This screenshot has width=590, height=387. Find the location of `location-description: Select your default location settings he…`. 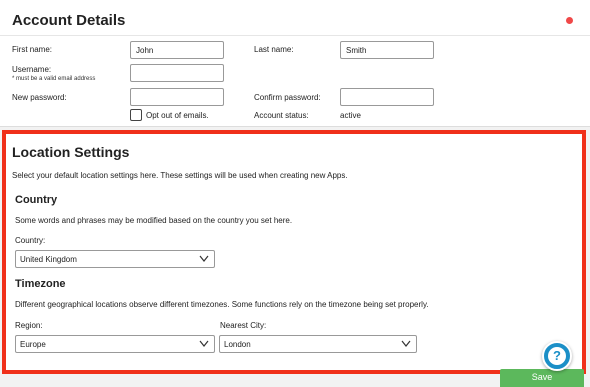

location-description: Select your default location settings he… is located at coordinates (180, 175).